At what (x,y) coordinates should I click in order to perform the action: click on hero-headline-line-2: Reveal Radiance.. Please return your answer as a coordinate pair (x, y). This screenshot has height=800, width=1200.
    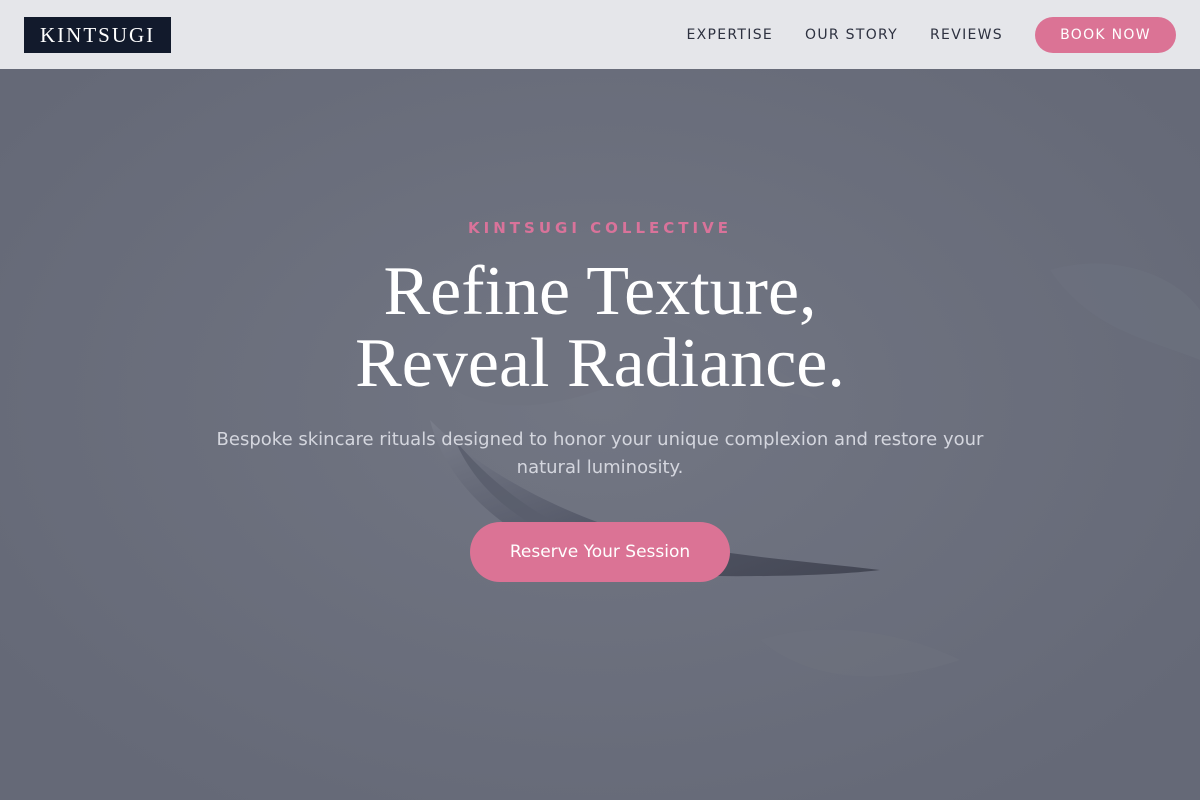
    Looking at the image, I should click on (600, 363).